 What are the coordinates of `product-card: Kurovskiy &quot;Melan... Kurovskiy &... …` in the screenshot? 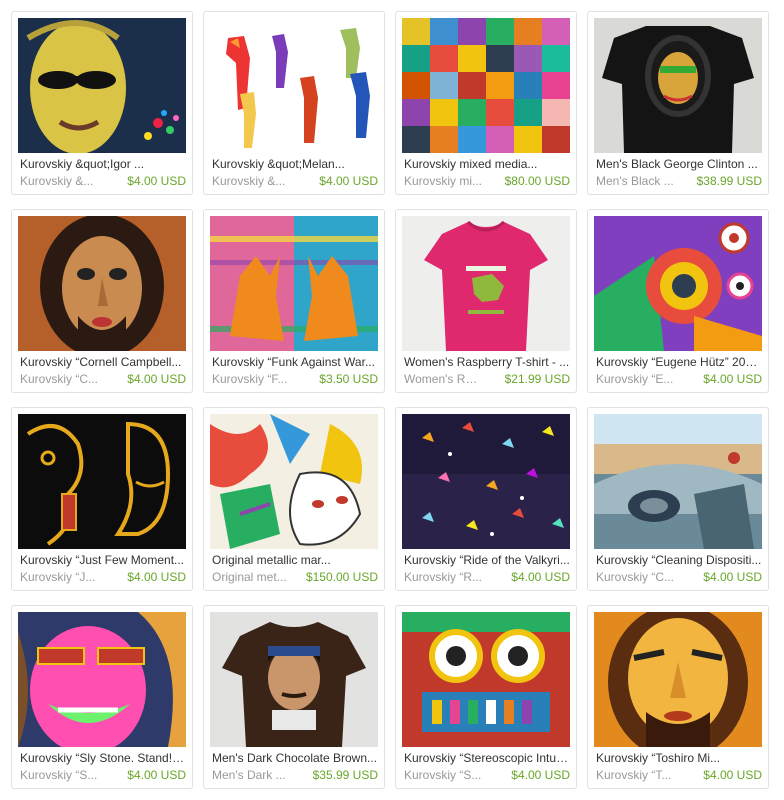 It's located at (294, 103).